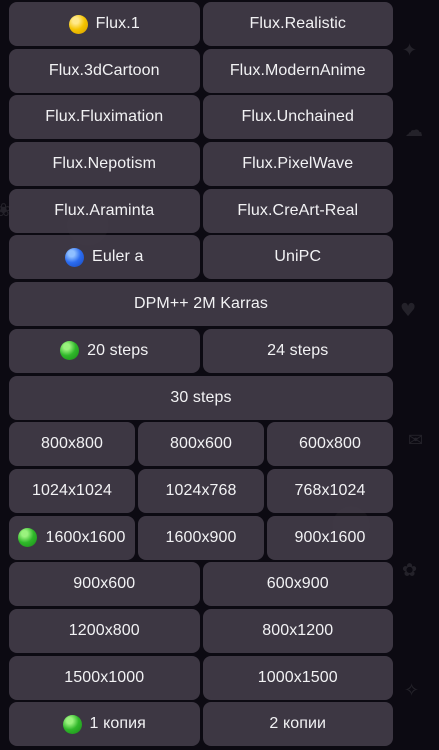  Describe the element at coordinates (201, 584) in the screenshot. I see `keyboard-row: 900x600 600x900` at that location.